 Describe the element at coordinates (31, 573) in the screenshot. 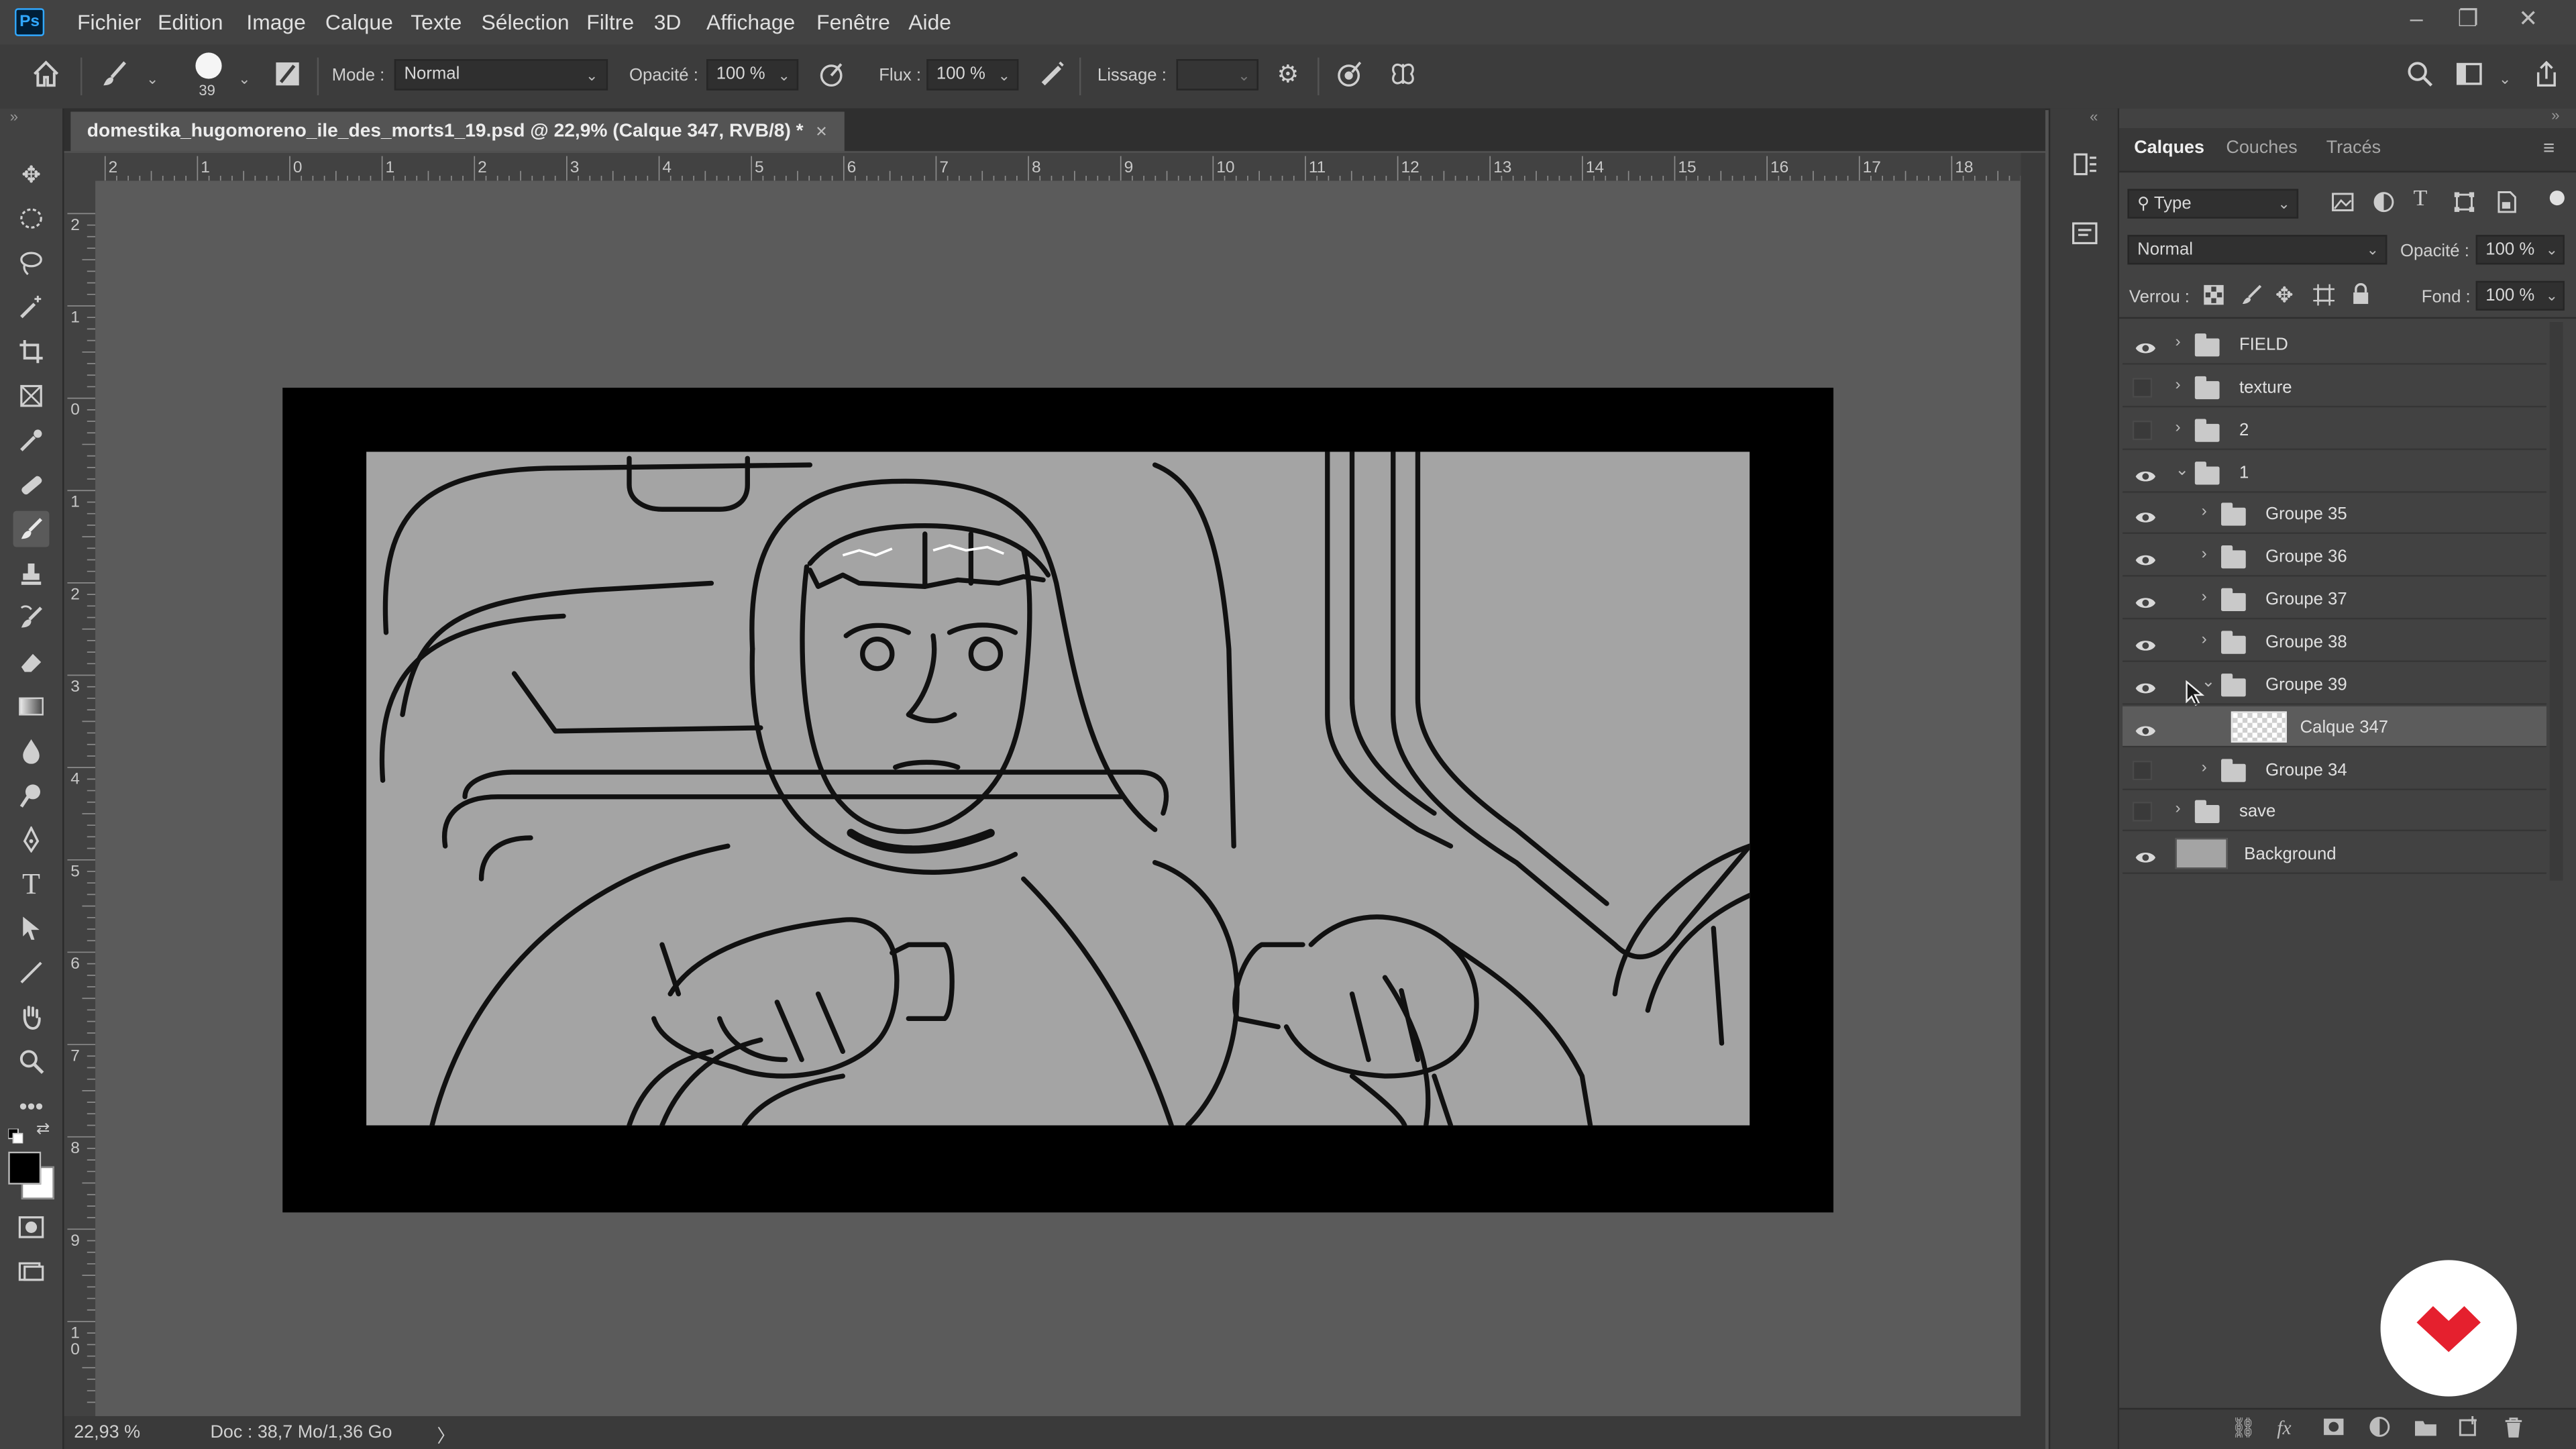

I see `clone-stamp-icon` at that location.